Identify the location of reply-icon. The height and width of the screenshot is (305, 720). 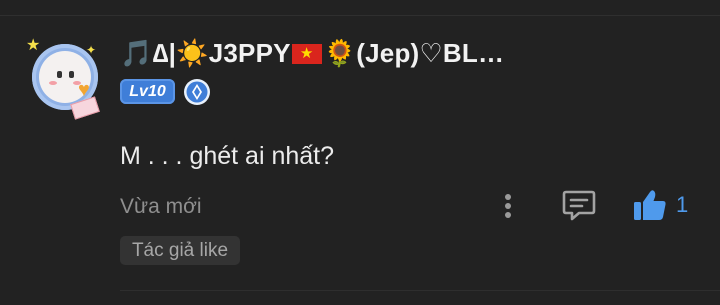
(579, 205).